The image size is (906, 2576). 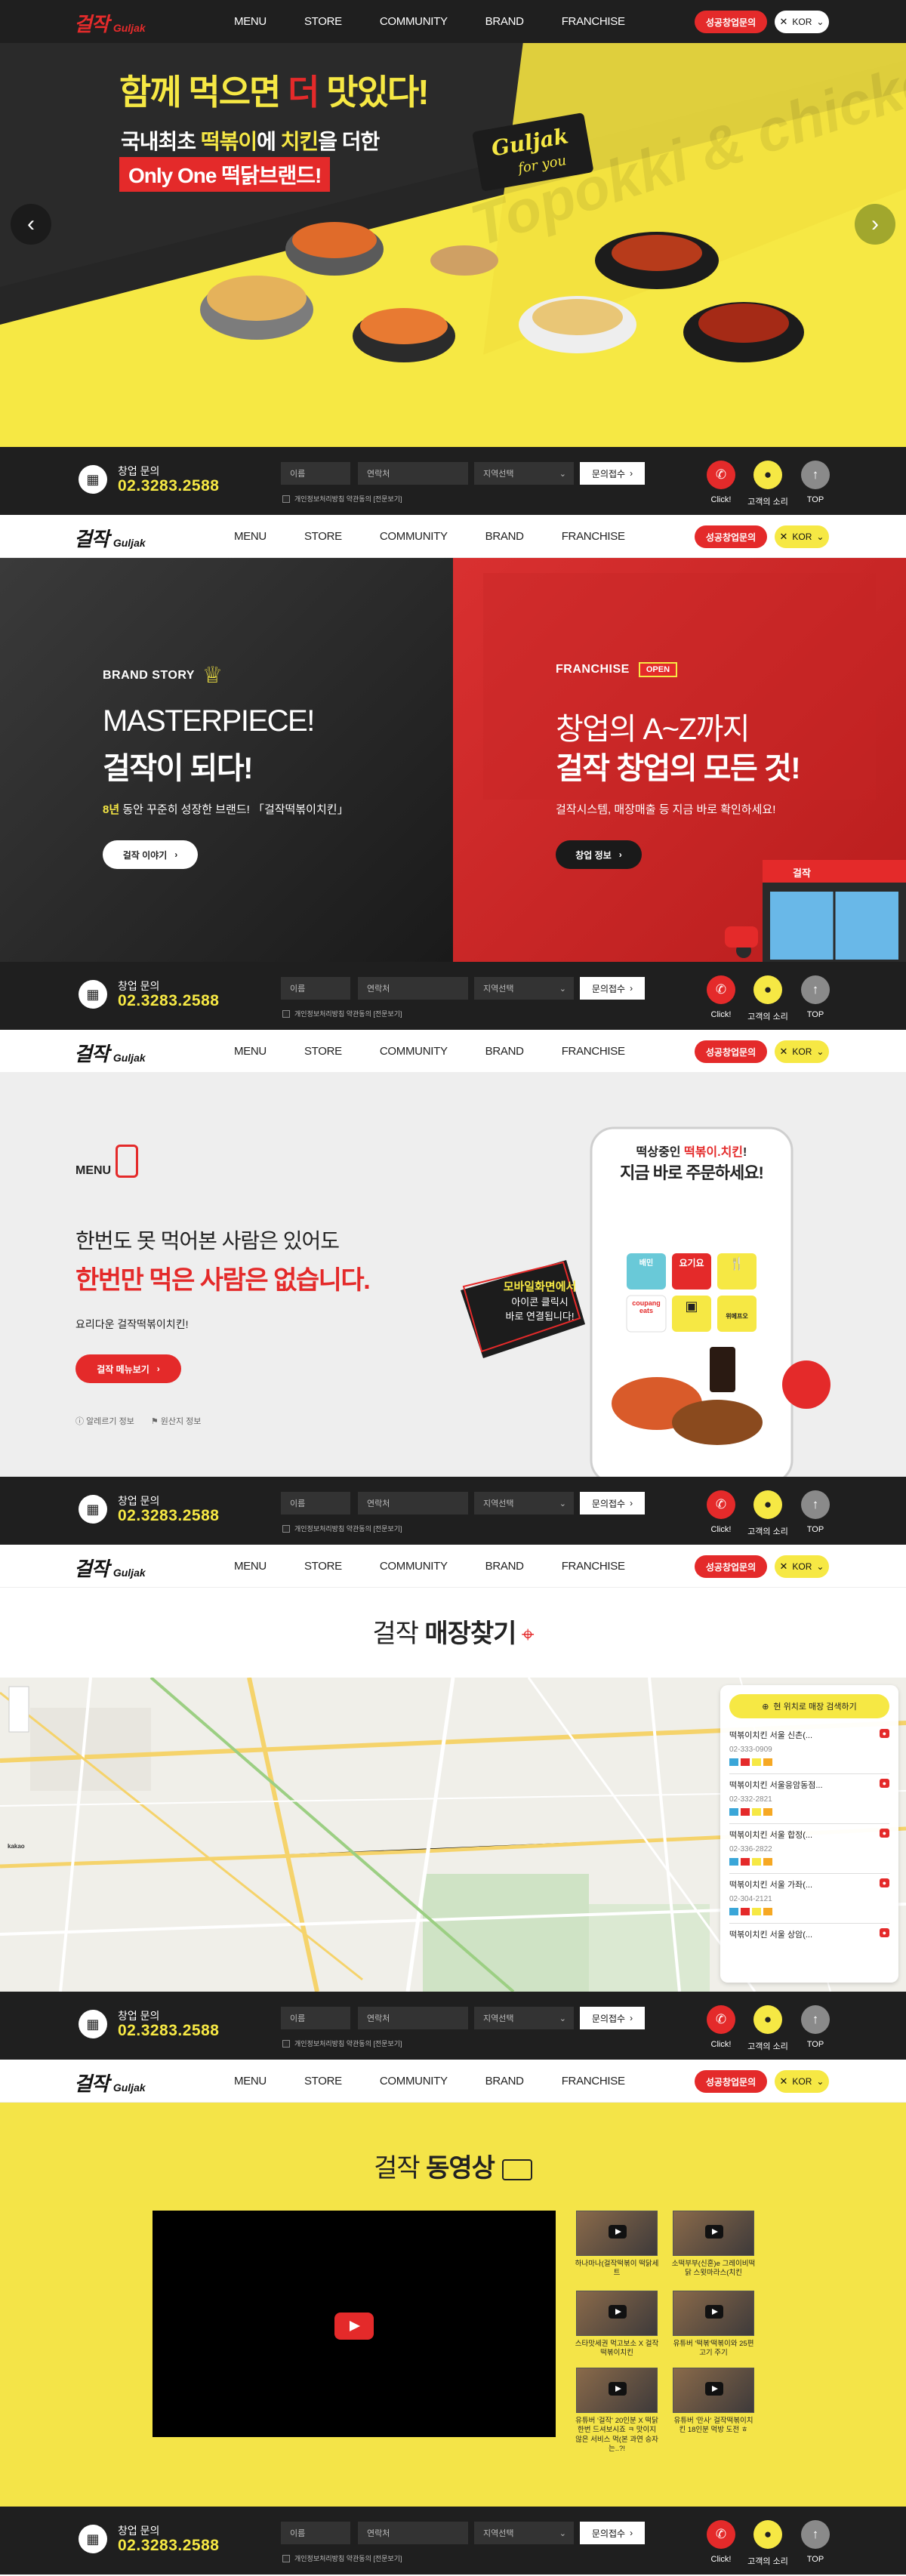 I want to click on menu-view-button: 걸작 메뉴보기 ›, so click(x=129, y=1368).